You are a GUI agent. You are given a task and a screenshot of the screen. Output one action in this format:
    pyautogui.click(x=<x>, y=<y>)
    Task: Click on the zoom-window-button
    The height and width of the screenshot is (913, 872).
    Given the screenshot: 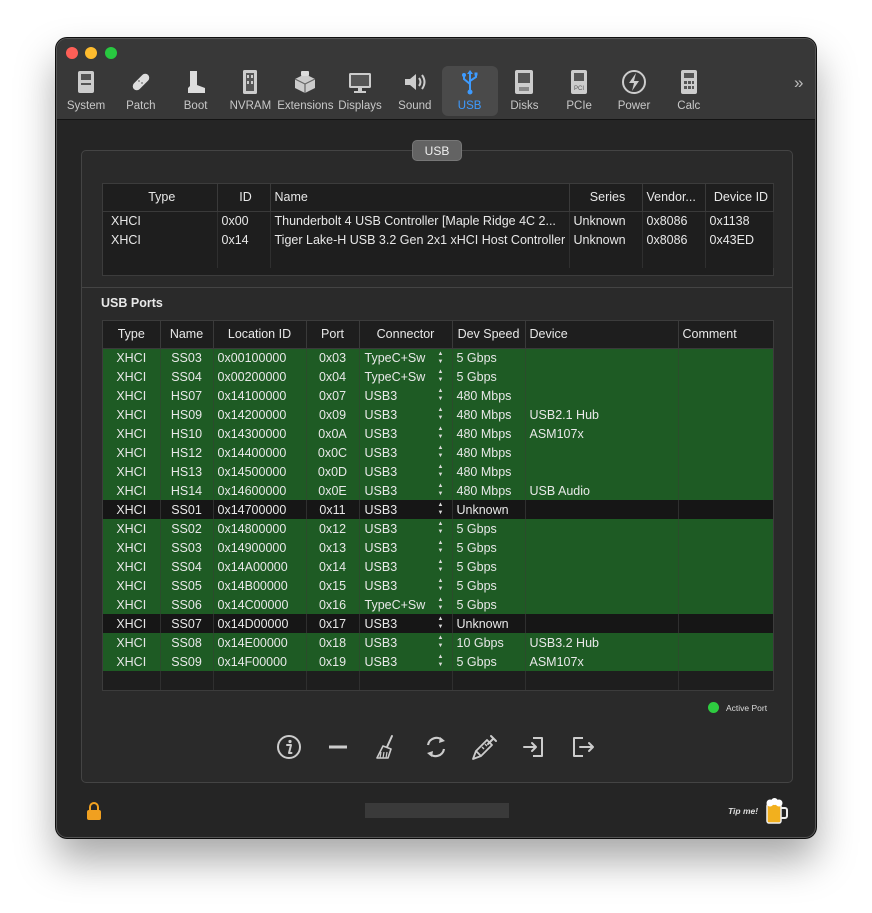 What is the action you would take?
    pyautogui.click(x=111, y=53)
    